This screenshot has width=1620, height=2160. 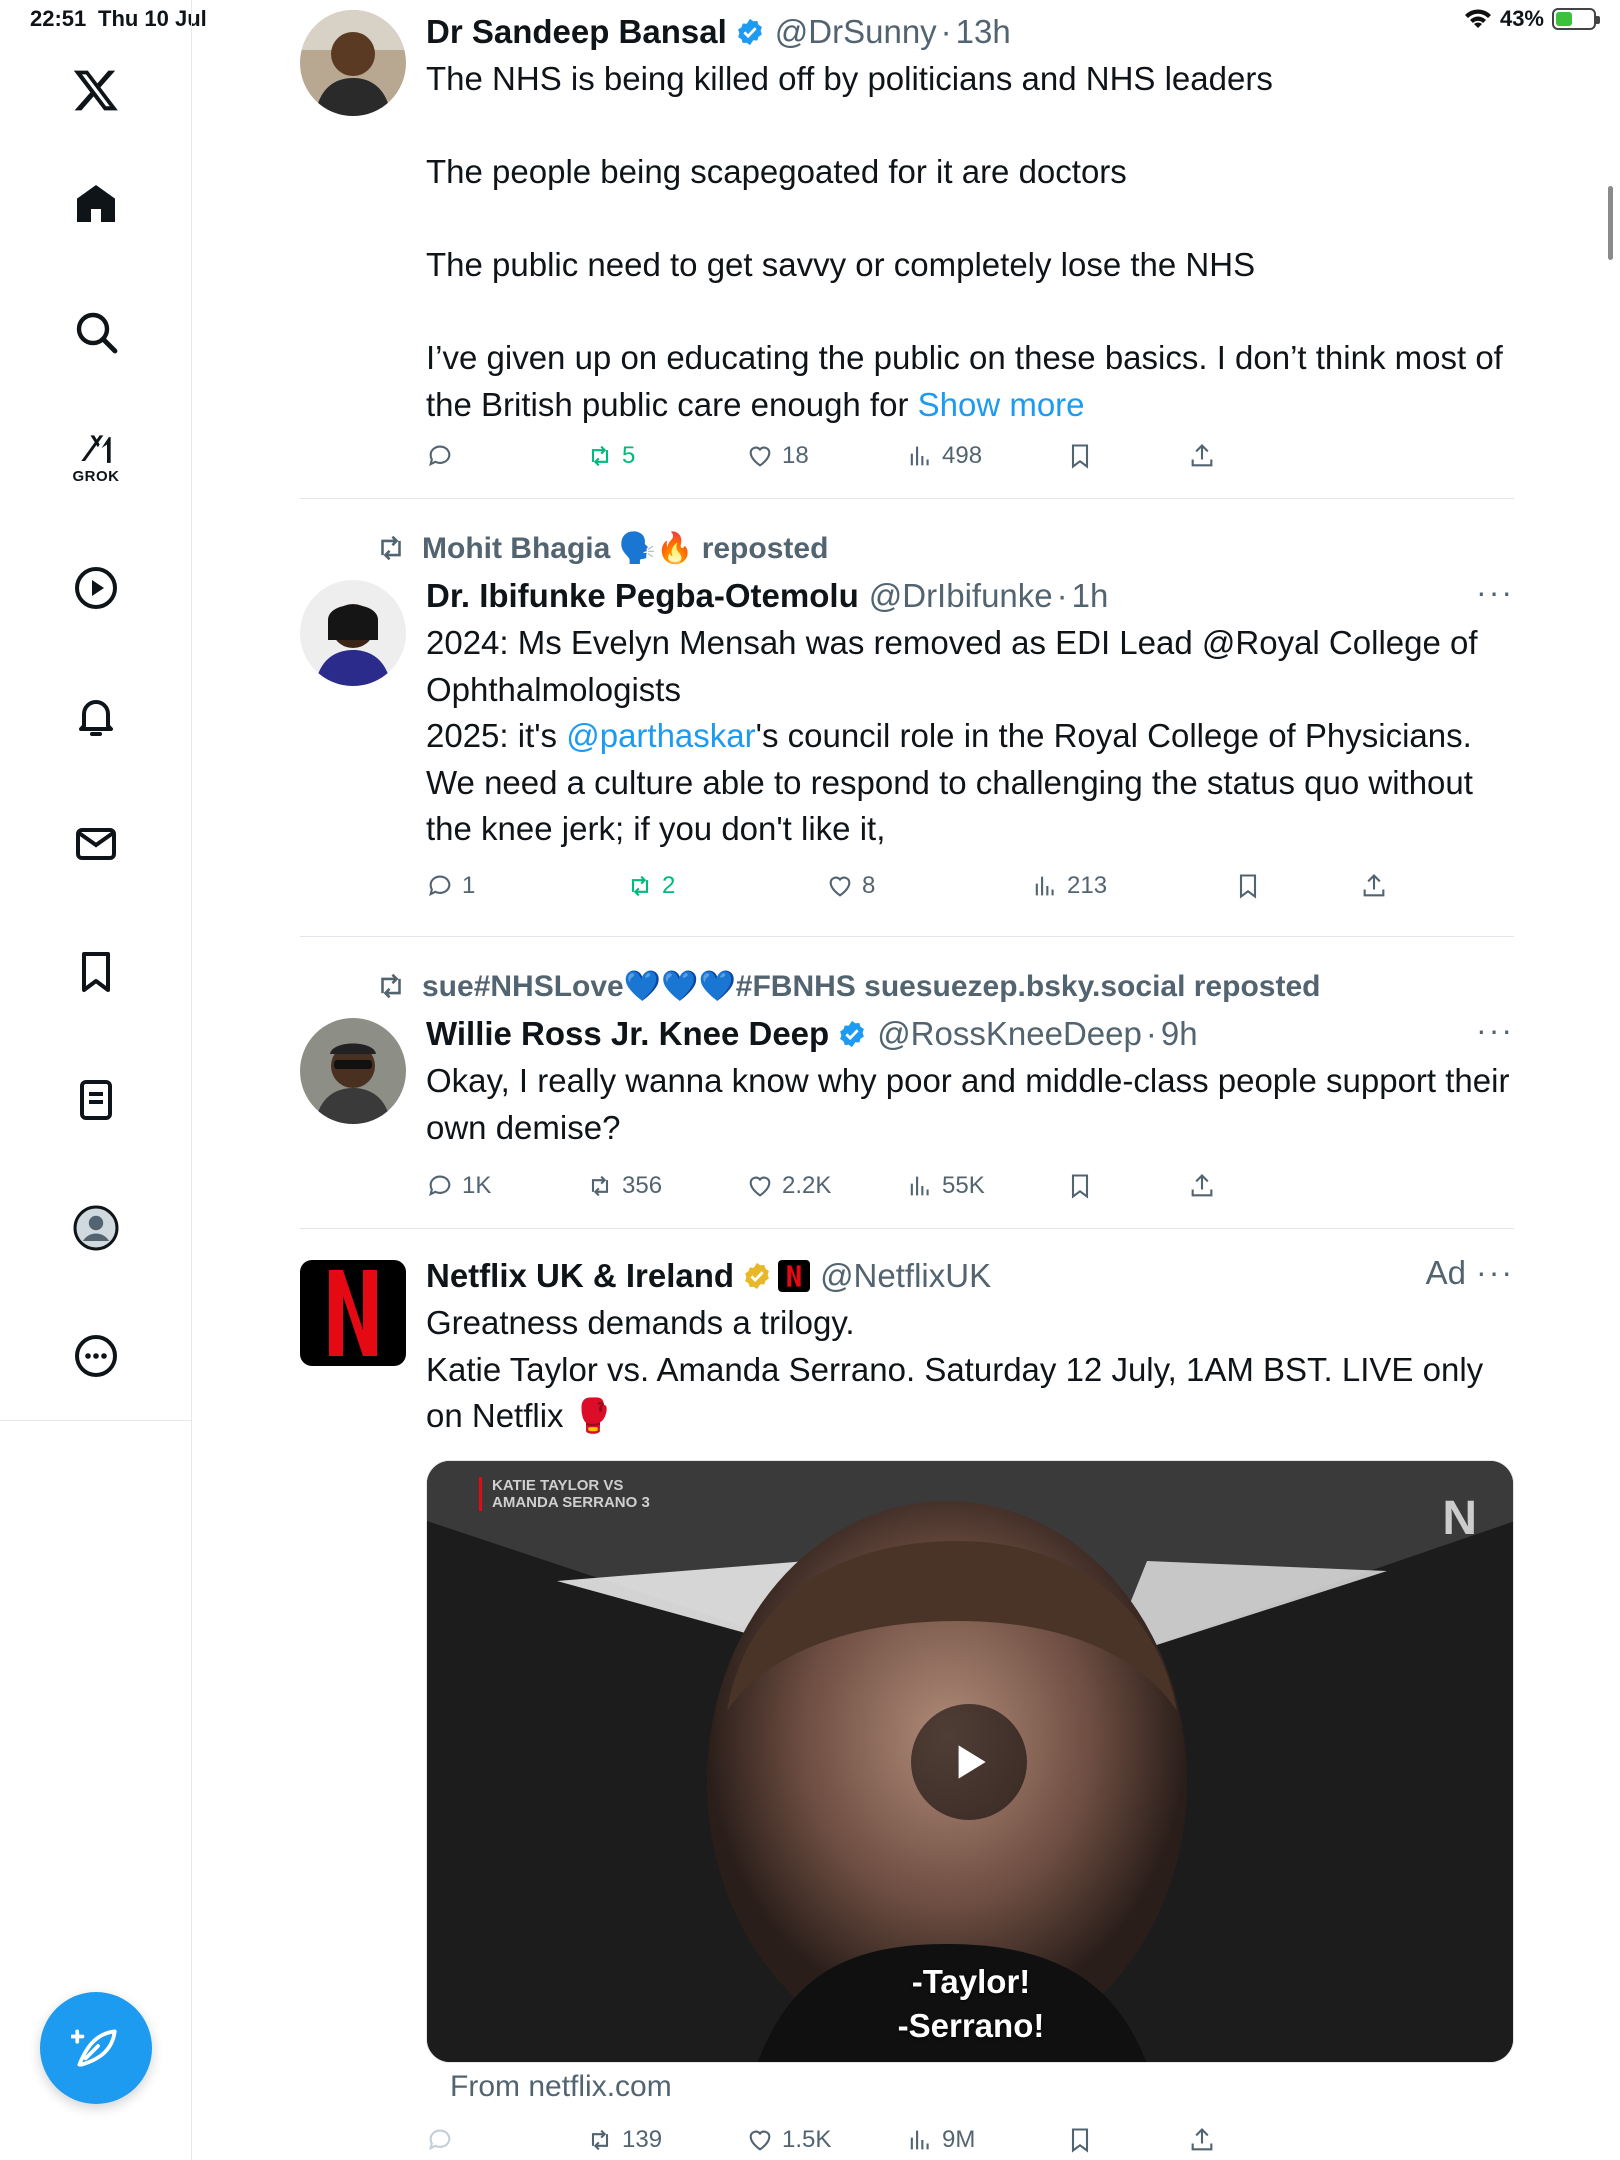 I want to click on repost-button: 5, so click(x=610, y=456).